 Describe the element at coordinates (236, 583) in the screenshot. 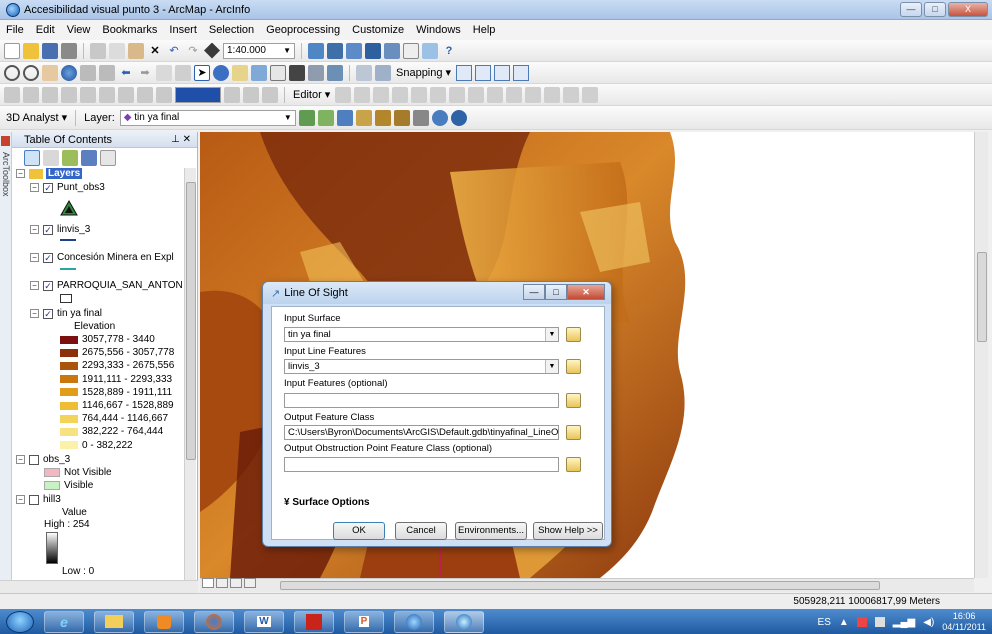

I see `refresh-view-icon` at that location.